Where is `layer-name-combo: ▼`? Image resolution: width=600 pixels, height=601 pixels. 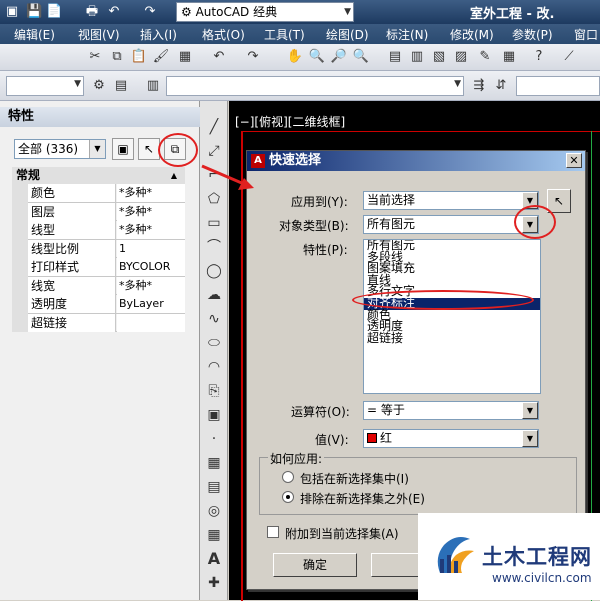 layer-name-combo: ▼ is located at coordinates (315, 86).